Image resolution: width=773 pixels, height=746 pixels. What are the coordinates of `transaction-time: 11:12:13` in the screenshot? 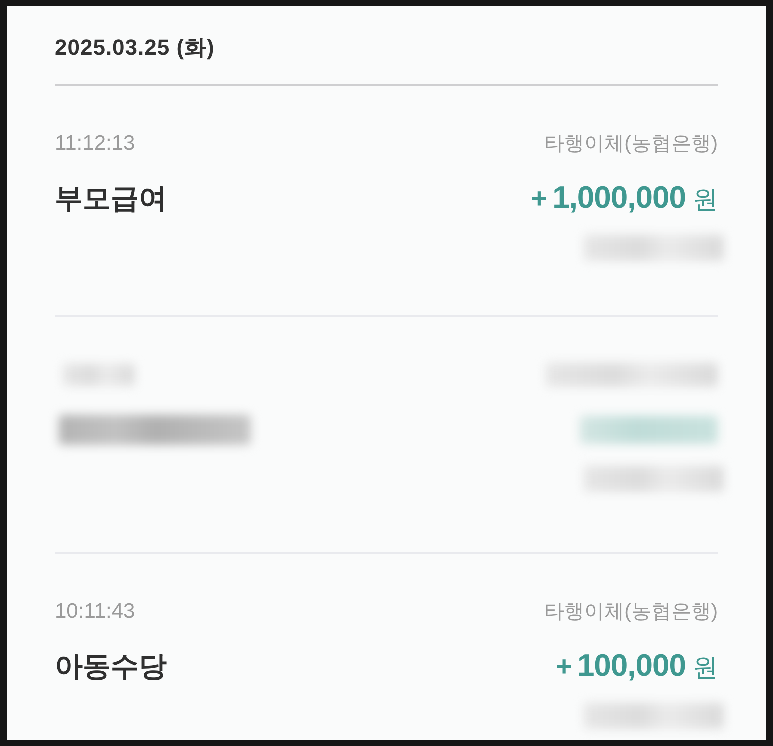 It's located at (95, 144).